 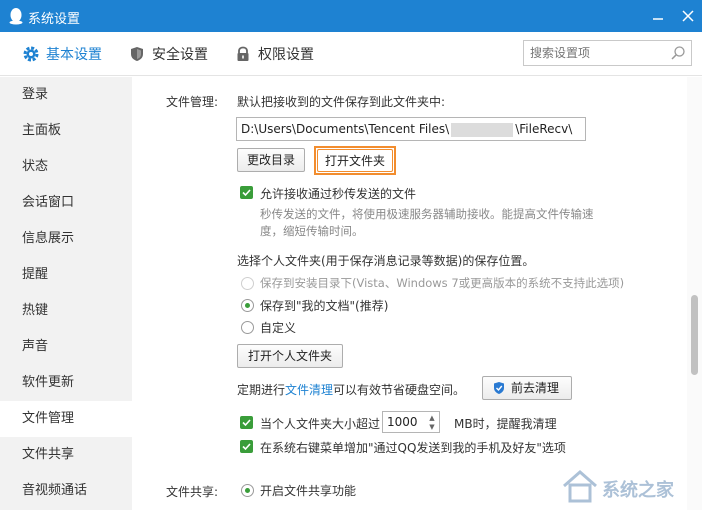 I want to click on sidebar-item-reminder: 提醒, so click(x=66, y=275).